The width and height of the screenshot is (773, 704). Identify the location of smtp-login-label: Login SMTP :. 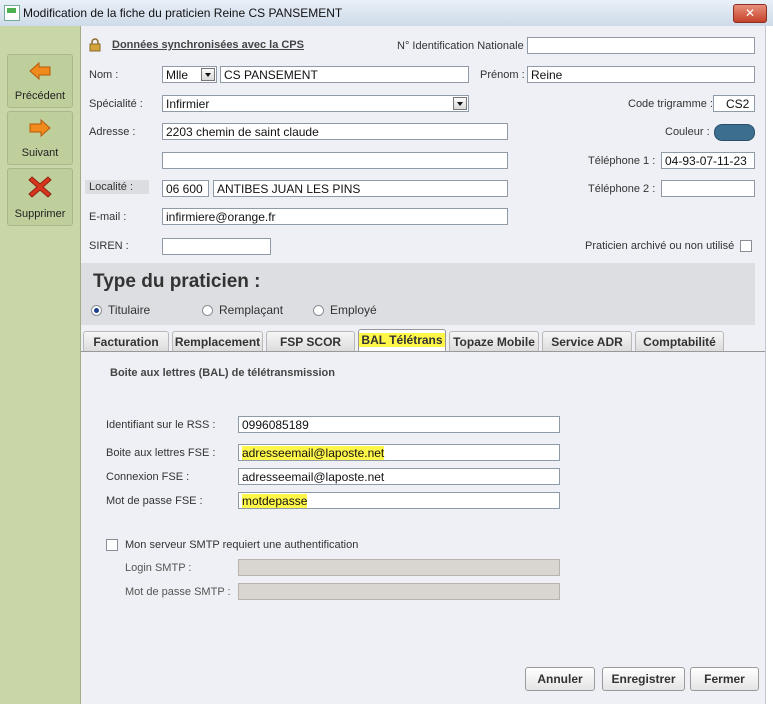
(158, 568).